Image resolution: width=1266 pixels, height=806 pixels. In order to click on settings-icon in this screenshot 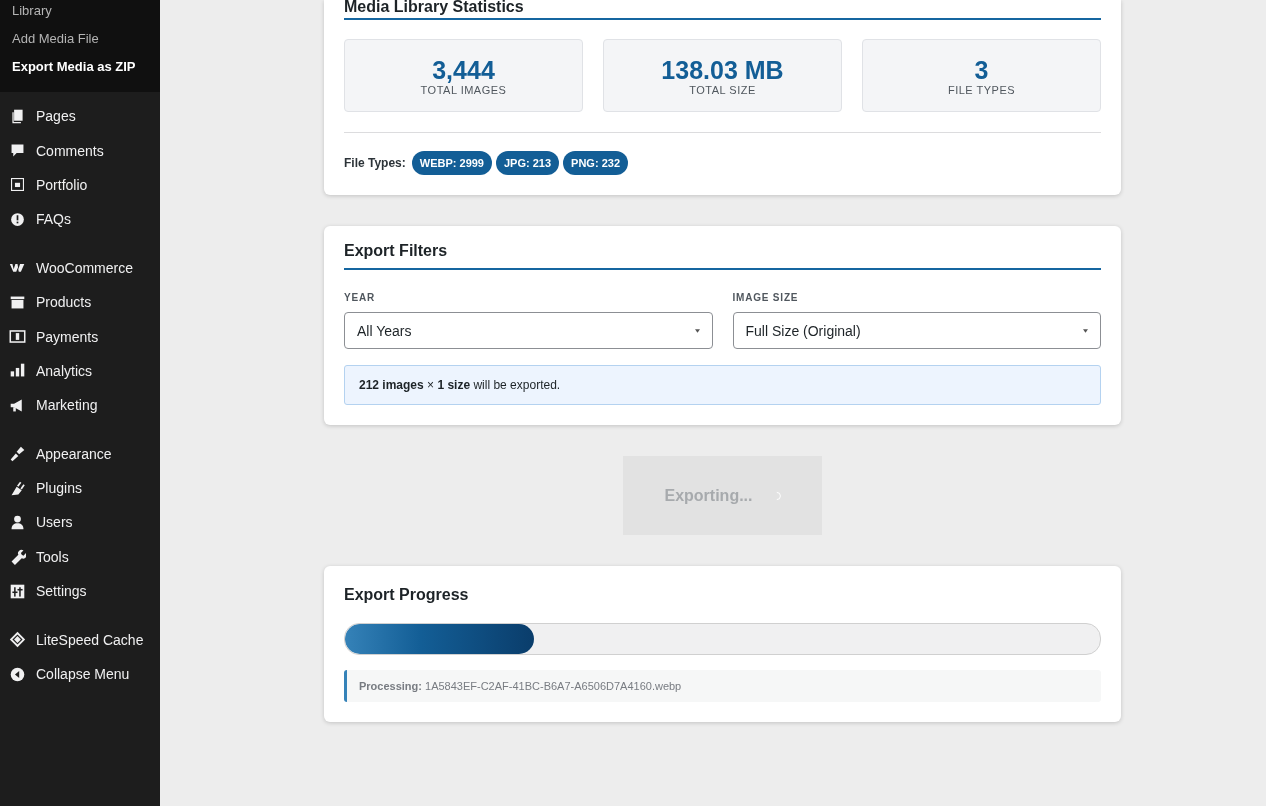, I will do `click(17, 591)`.